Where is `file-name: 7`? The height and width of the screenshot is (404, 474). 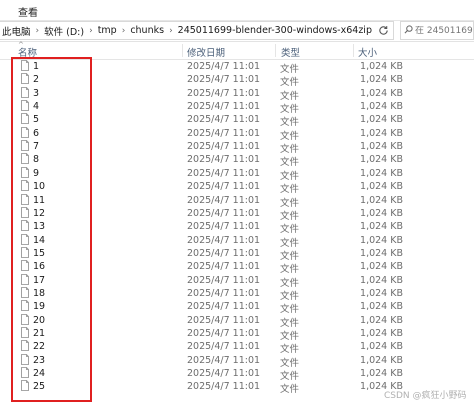
file-name: 7 is located at coordinates (36, 147).